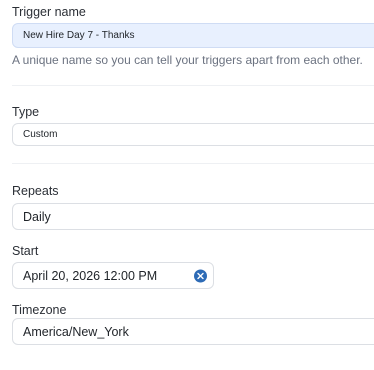 This screenshot has height=370, width=374. What do you see at coordinates (193, 216) in the screenshot?
I see `repeats-select: Daily` at bounding box center [193, 216].